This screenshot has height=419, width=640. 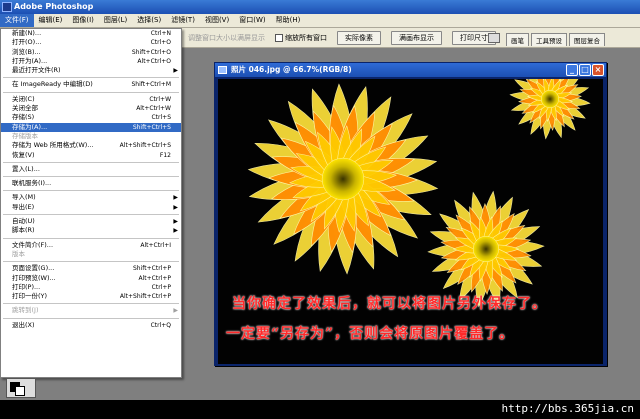 What do you see at coordinates (18, 253) in the screenshot?
I see `file-menu-item-label: 版本` at bounding box center [18, 253].